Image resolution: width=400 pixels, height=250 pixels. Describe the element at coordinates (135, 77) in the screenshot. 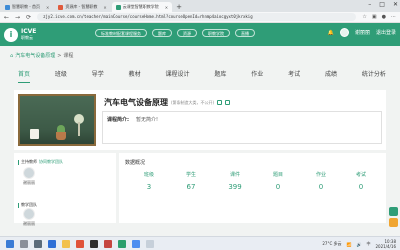

I see `tab-textbook: 教材` at that location.